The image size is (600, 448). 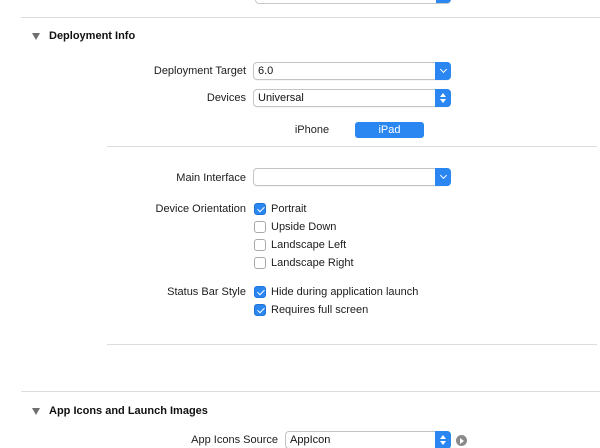 What do you see at coordinates (443, 1) in the screenshot?
I see `dropdown-button` at bounding box center [443, 1].